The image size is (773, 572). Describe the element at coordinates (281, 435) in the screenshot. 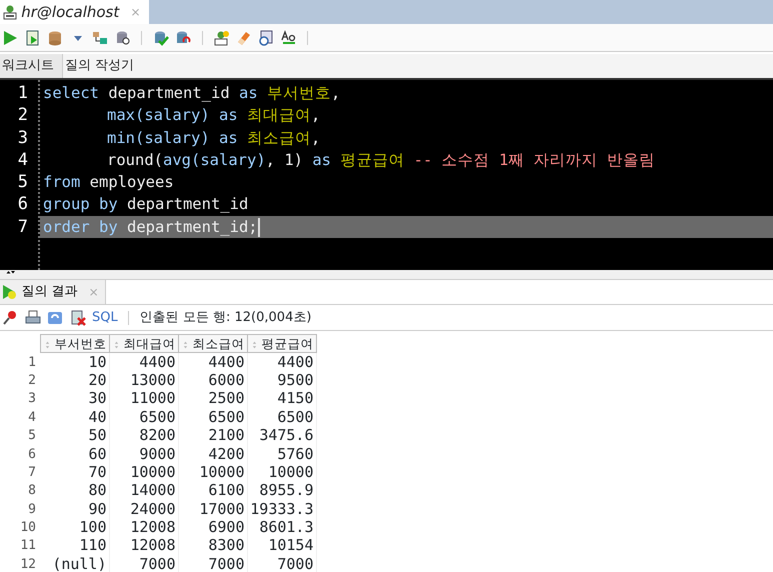

I see `table-cell: 3475.6` at that location.